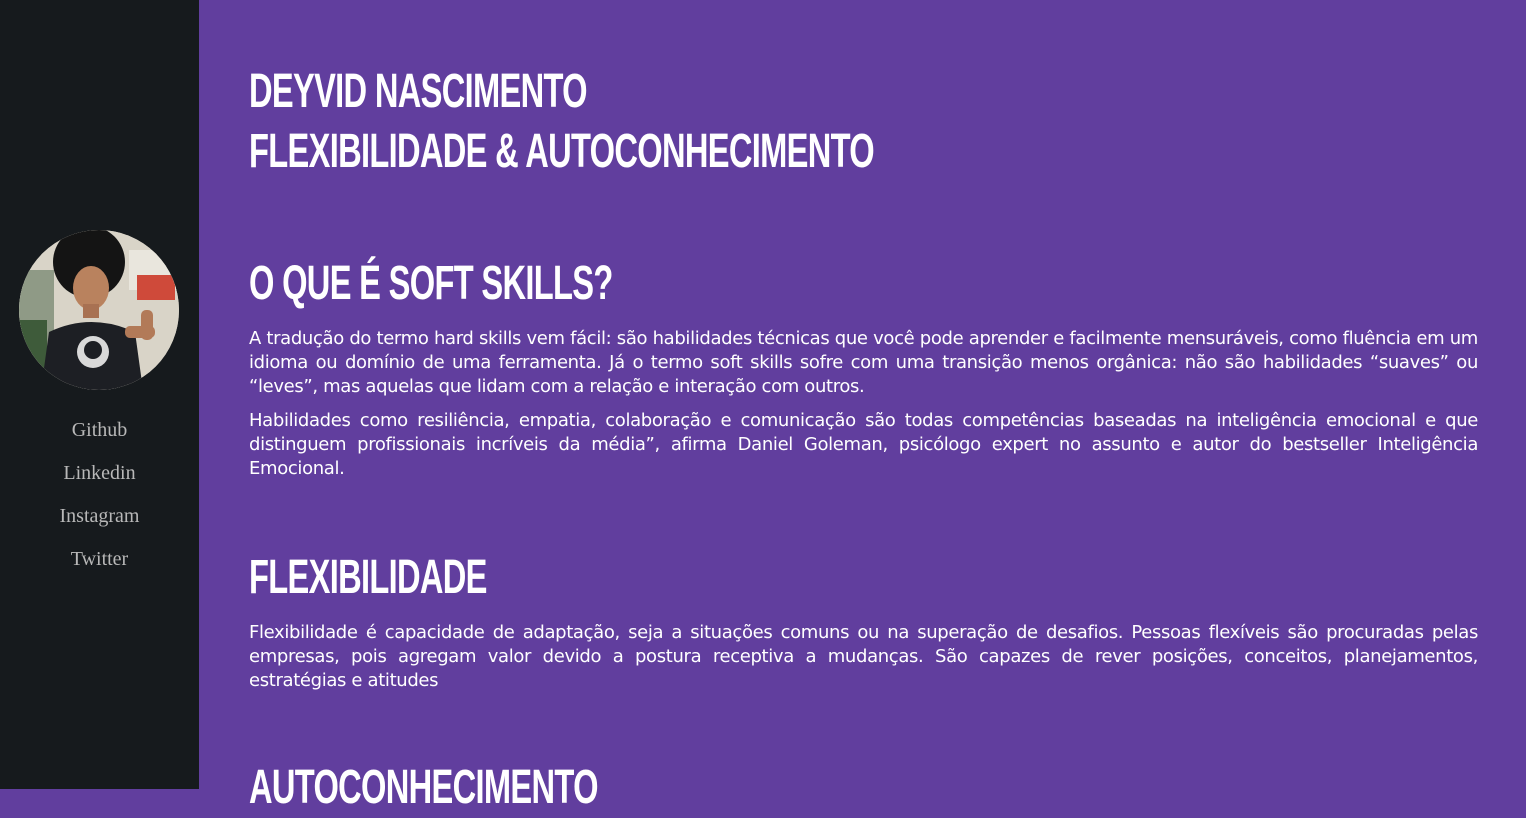 The height and width of the screenshot is (818, 1526). What do you see at coordinates (708, 92) in the screenshot?
I see `title-name-line: Deyvid Nascimento` at bounding box center [708, 92].